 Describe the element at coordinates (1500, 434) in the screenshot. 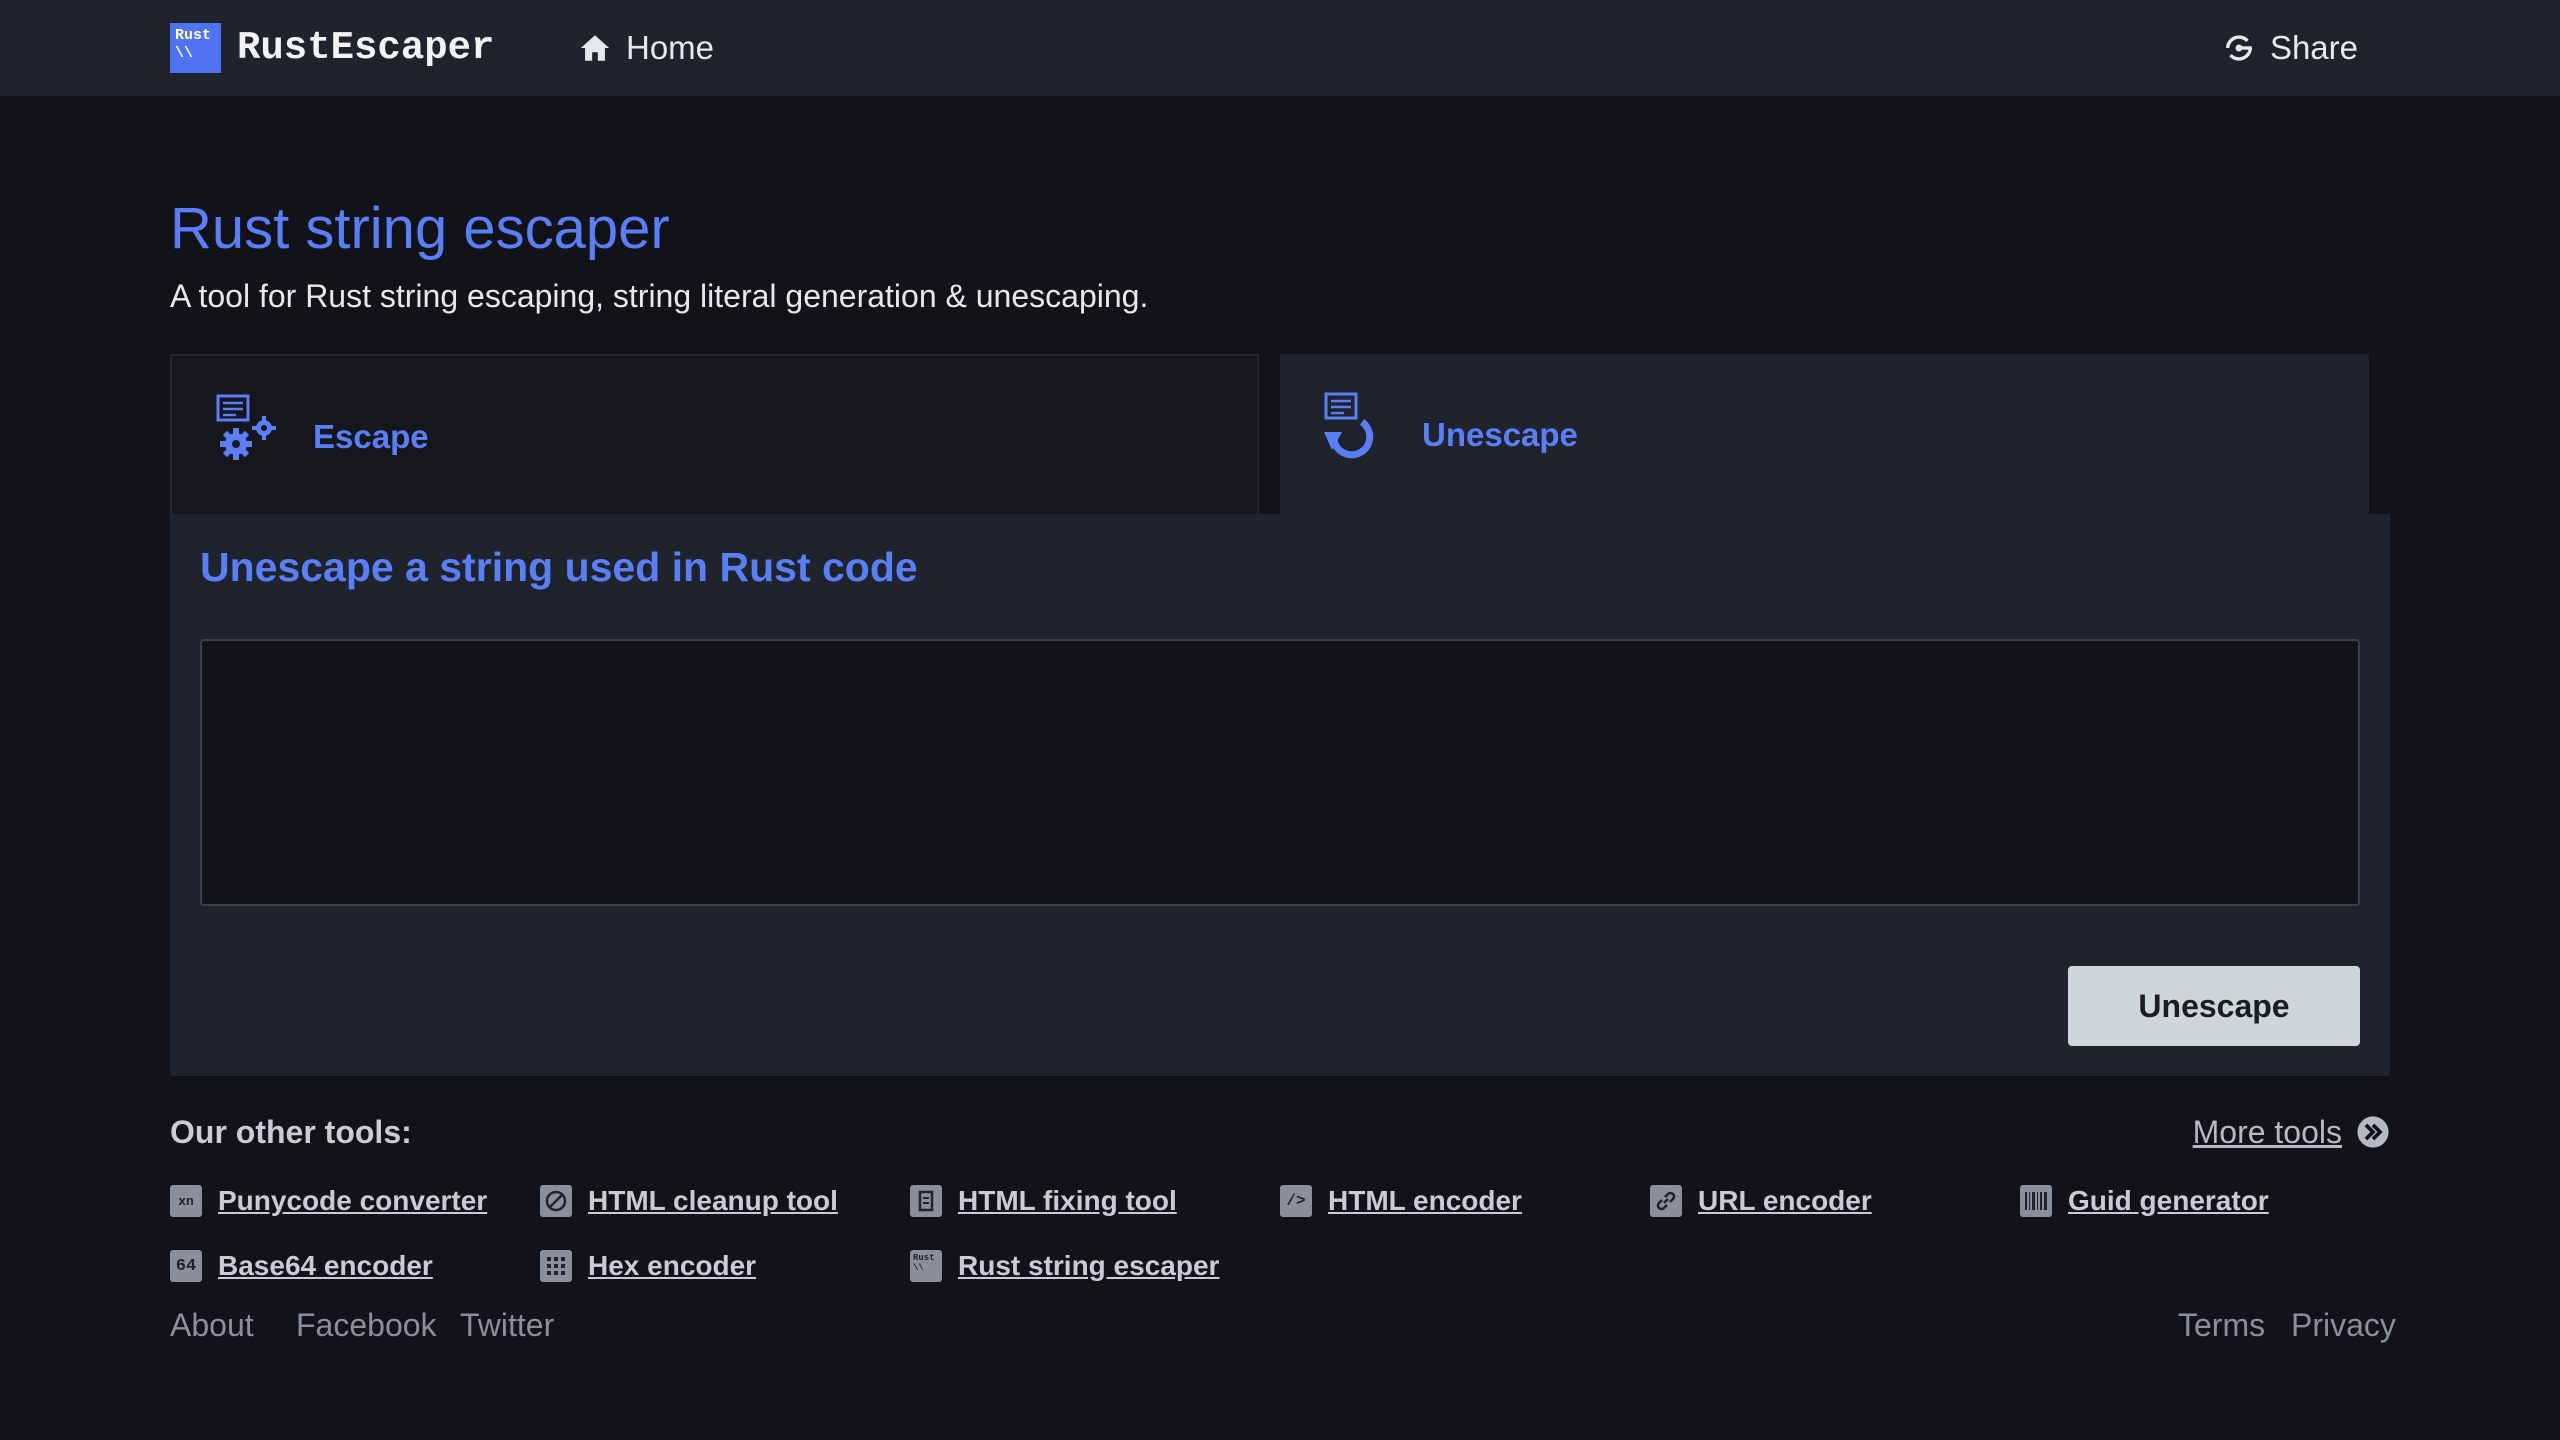

I see `tab-unescape-label: Unescape` at that location.